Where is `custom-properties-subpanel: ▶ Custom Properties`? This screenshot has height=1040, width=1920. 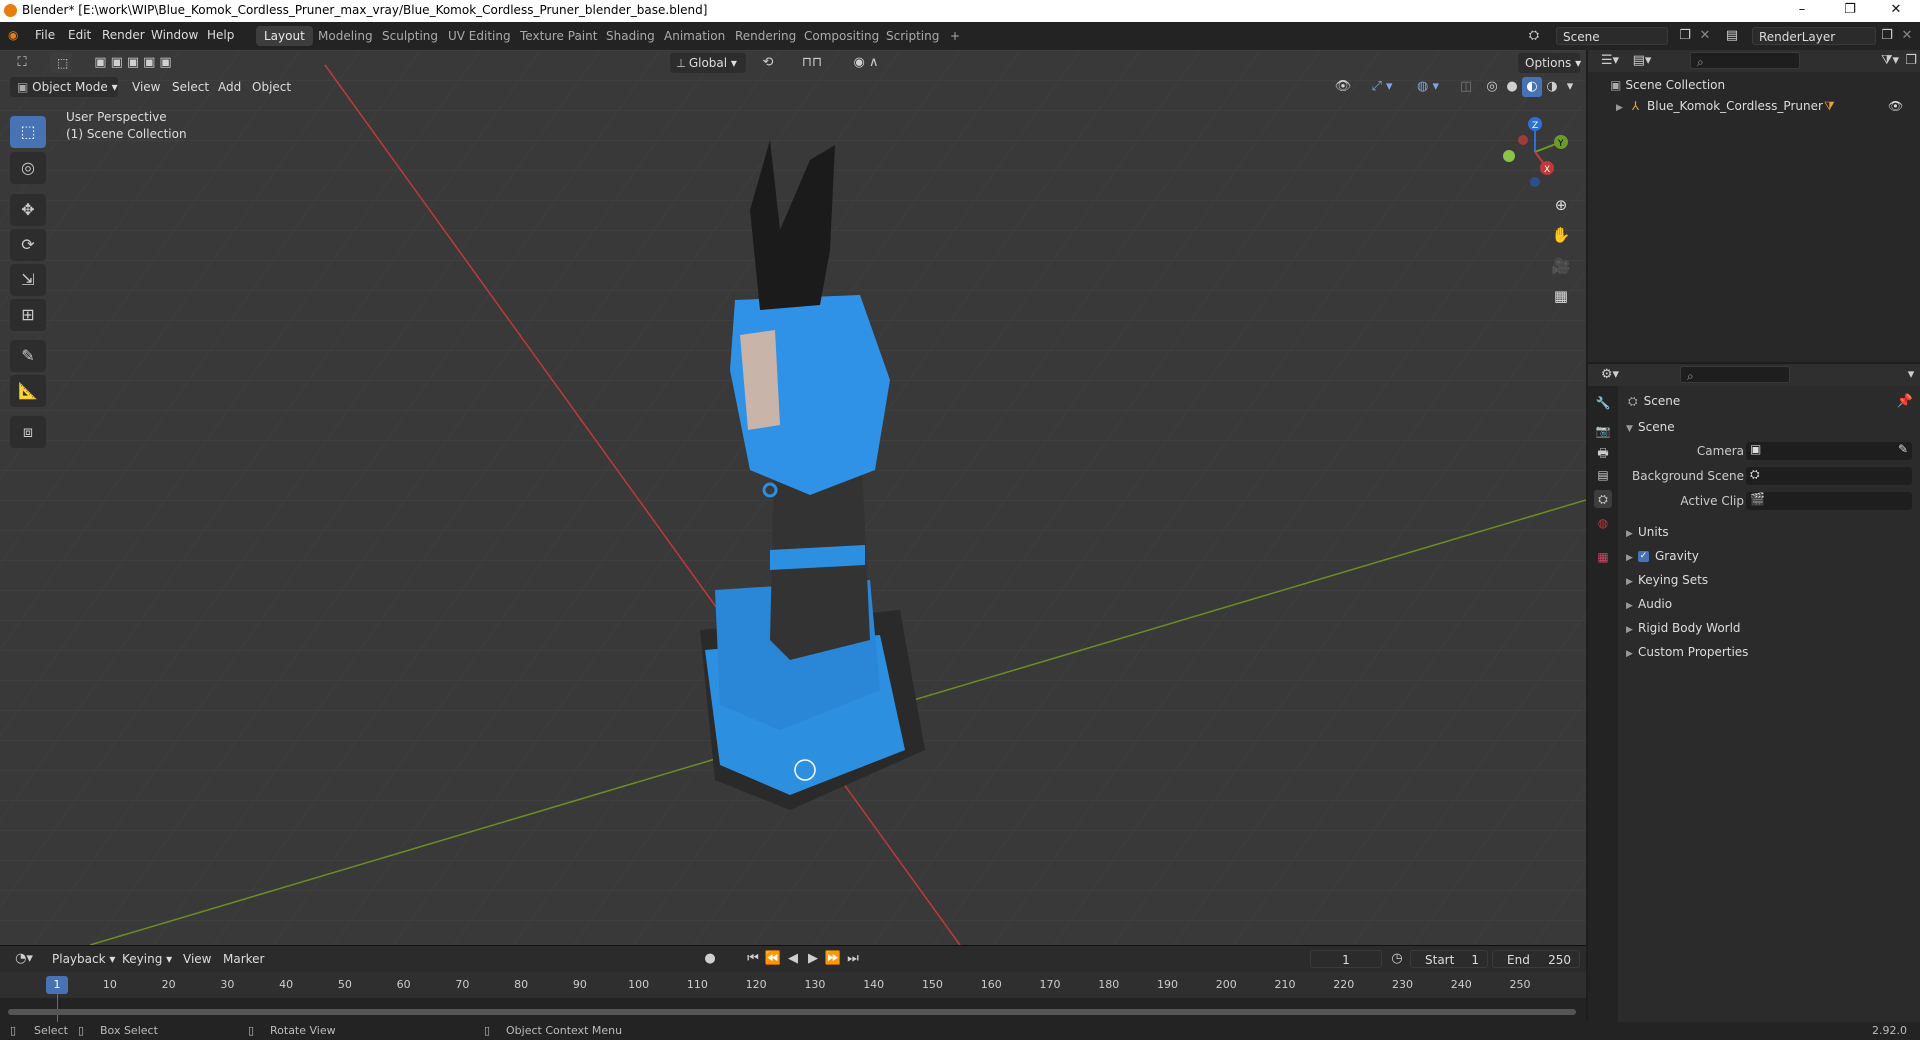 custom-properties-subpanel: ▶ Custom Properties is located at coordinates (1687, 652).